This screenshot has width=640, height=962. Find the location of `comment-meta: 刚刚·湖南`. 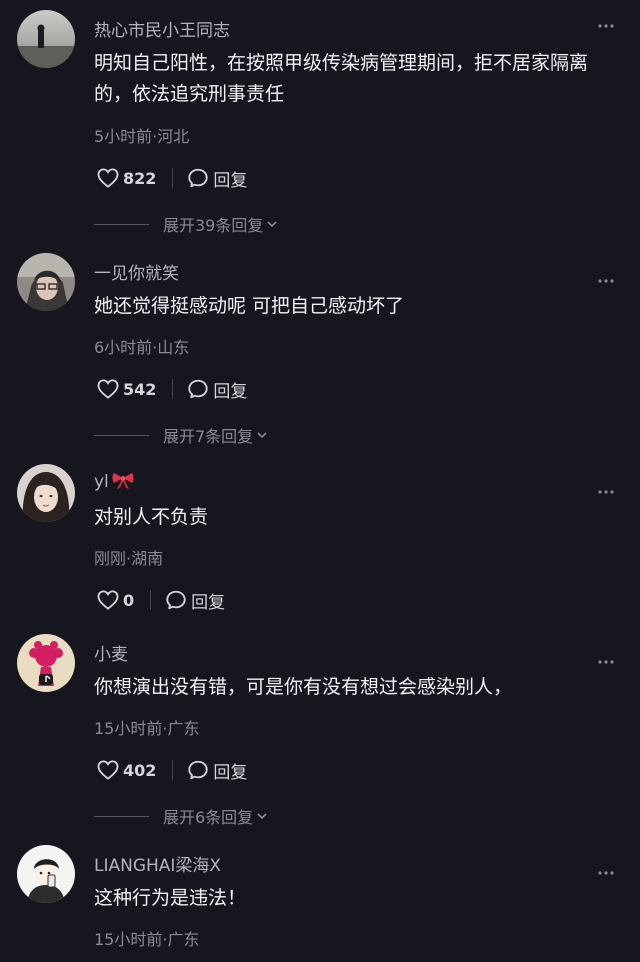

comment-meta: 刚刚·湖南 is located at coordinates (129, 558).